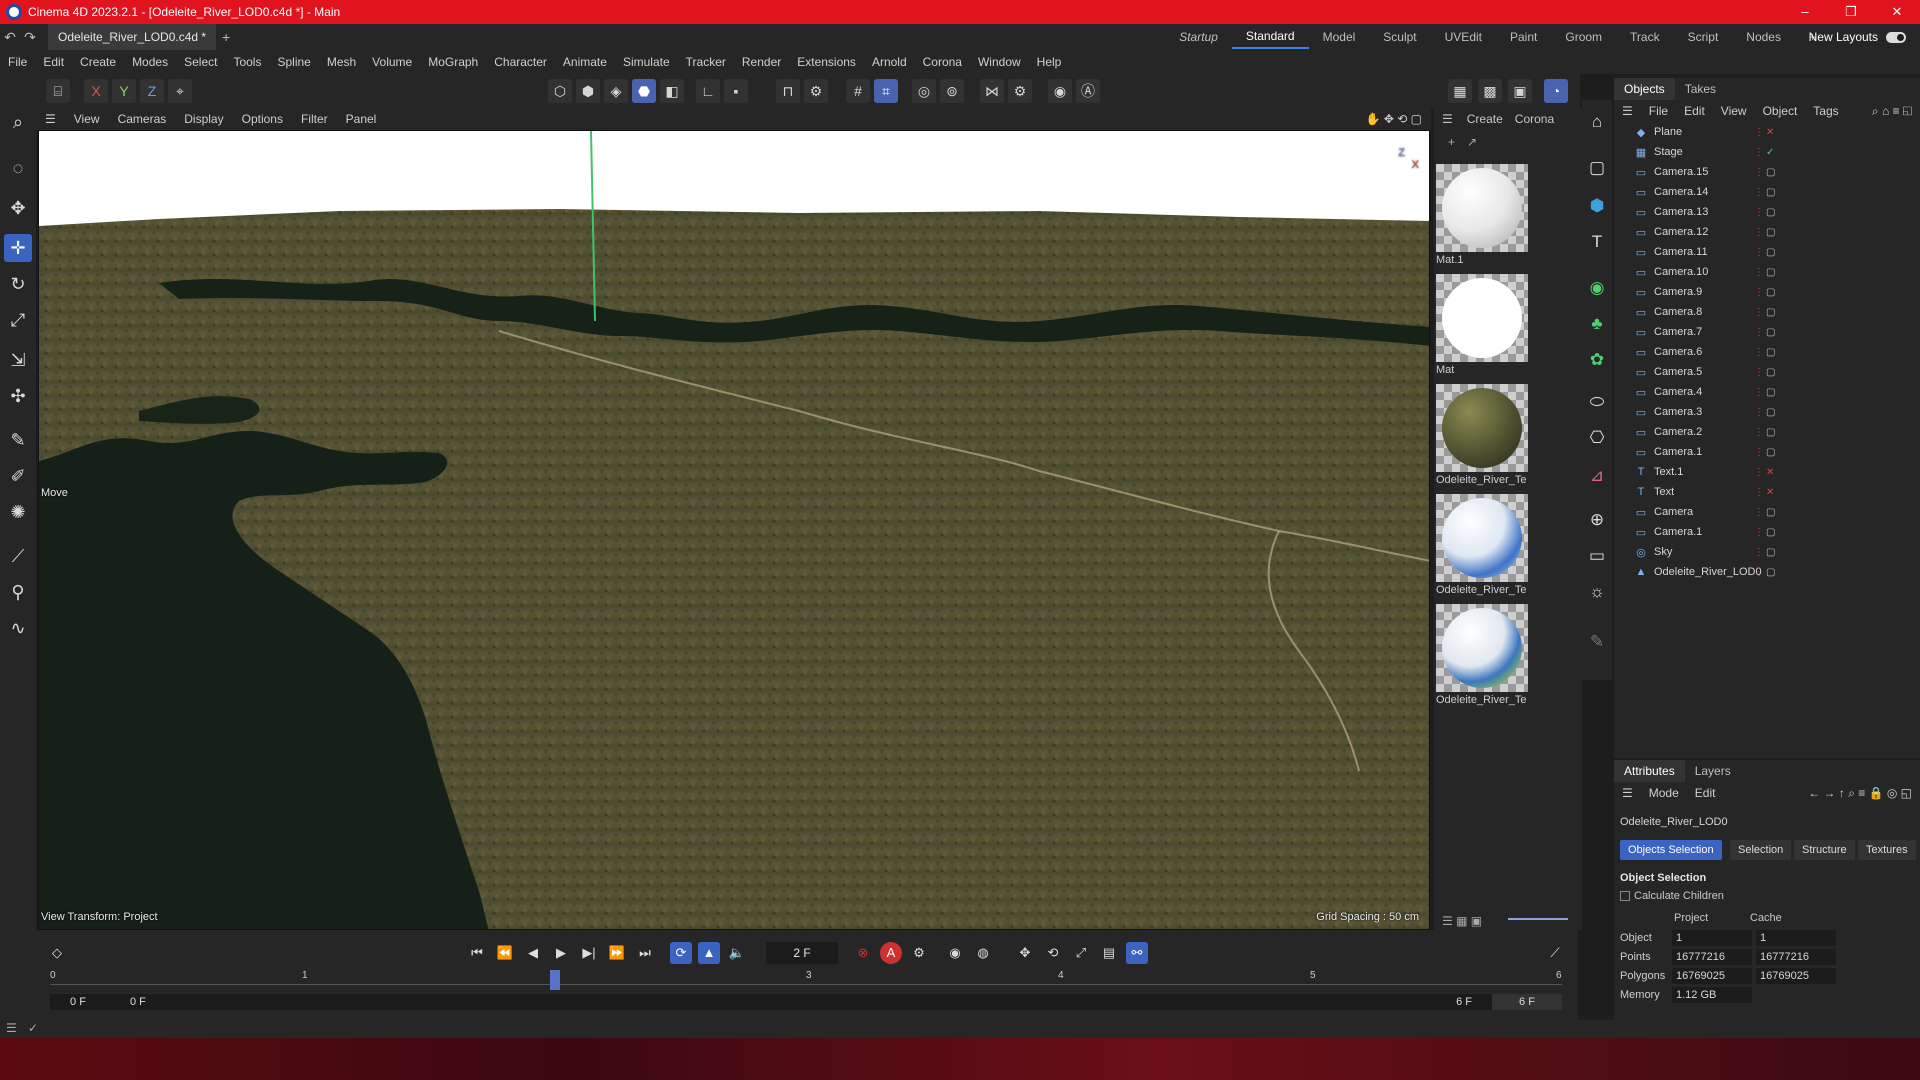 Image resolution: width=1920 pixels, height=1080 pixels. Describe the element at coordinates (1460, 91) in the screenshot. I see `render-view-icon: ▦` at that location.